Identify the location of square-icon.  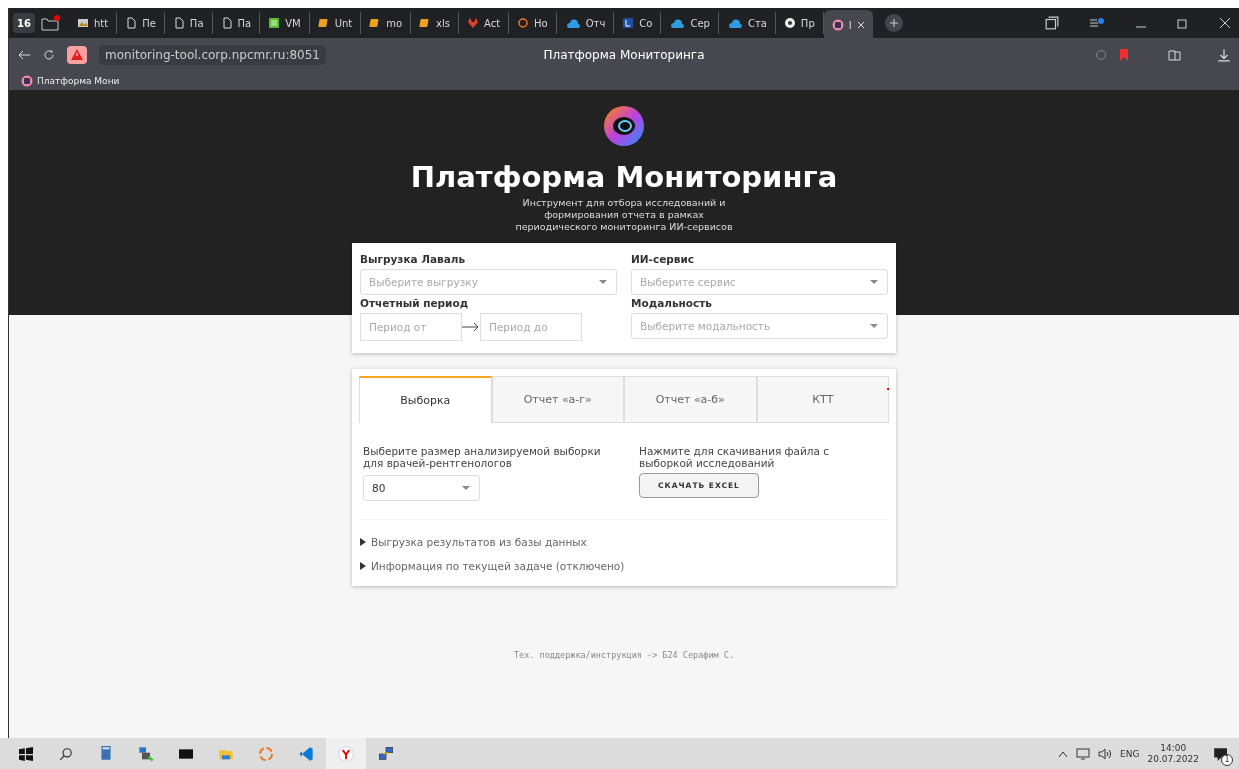
(628, 23).